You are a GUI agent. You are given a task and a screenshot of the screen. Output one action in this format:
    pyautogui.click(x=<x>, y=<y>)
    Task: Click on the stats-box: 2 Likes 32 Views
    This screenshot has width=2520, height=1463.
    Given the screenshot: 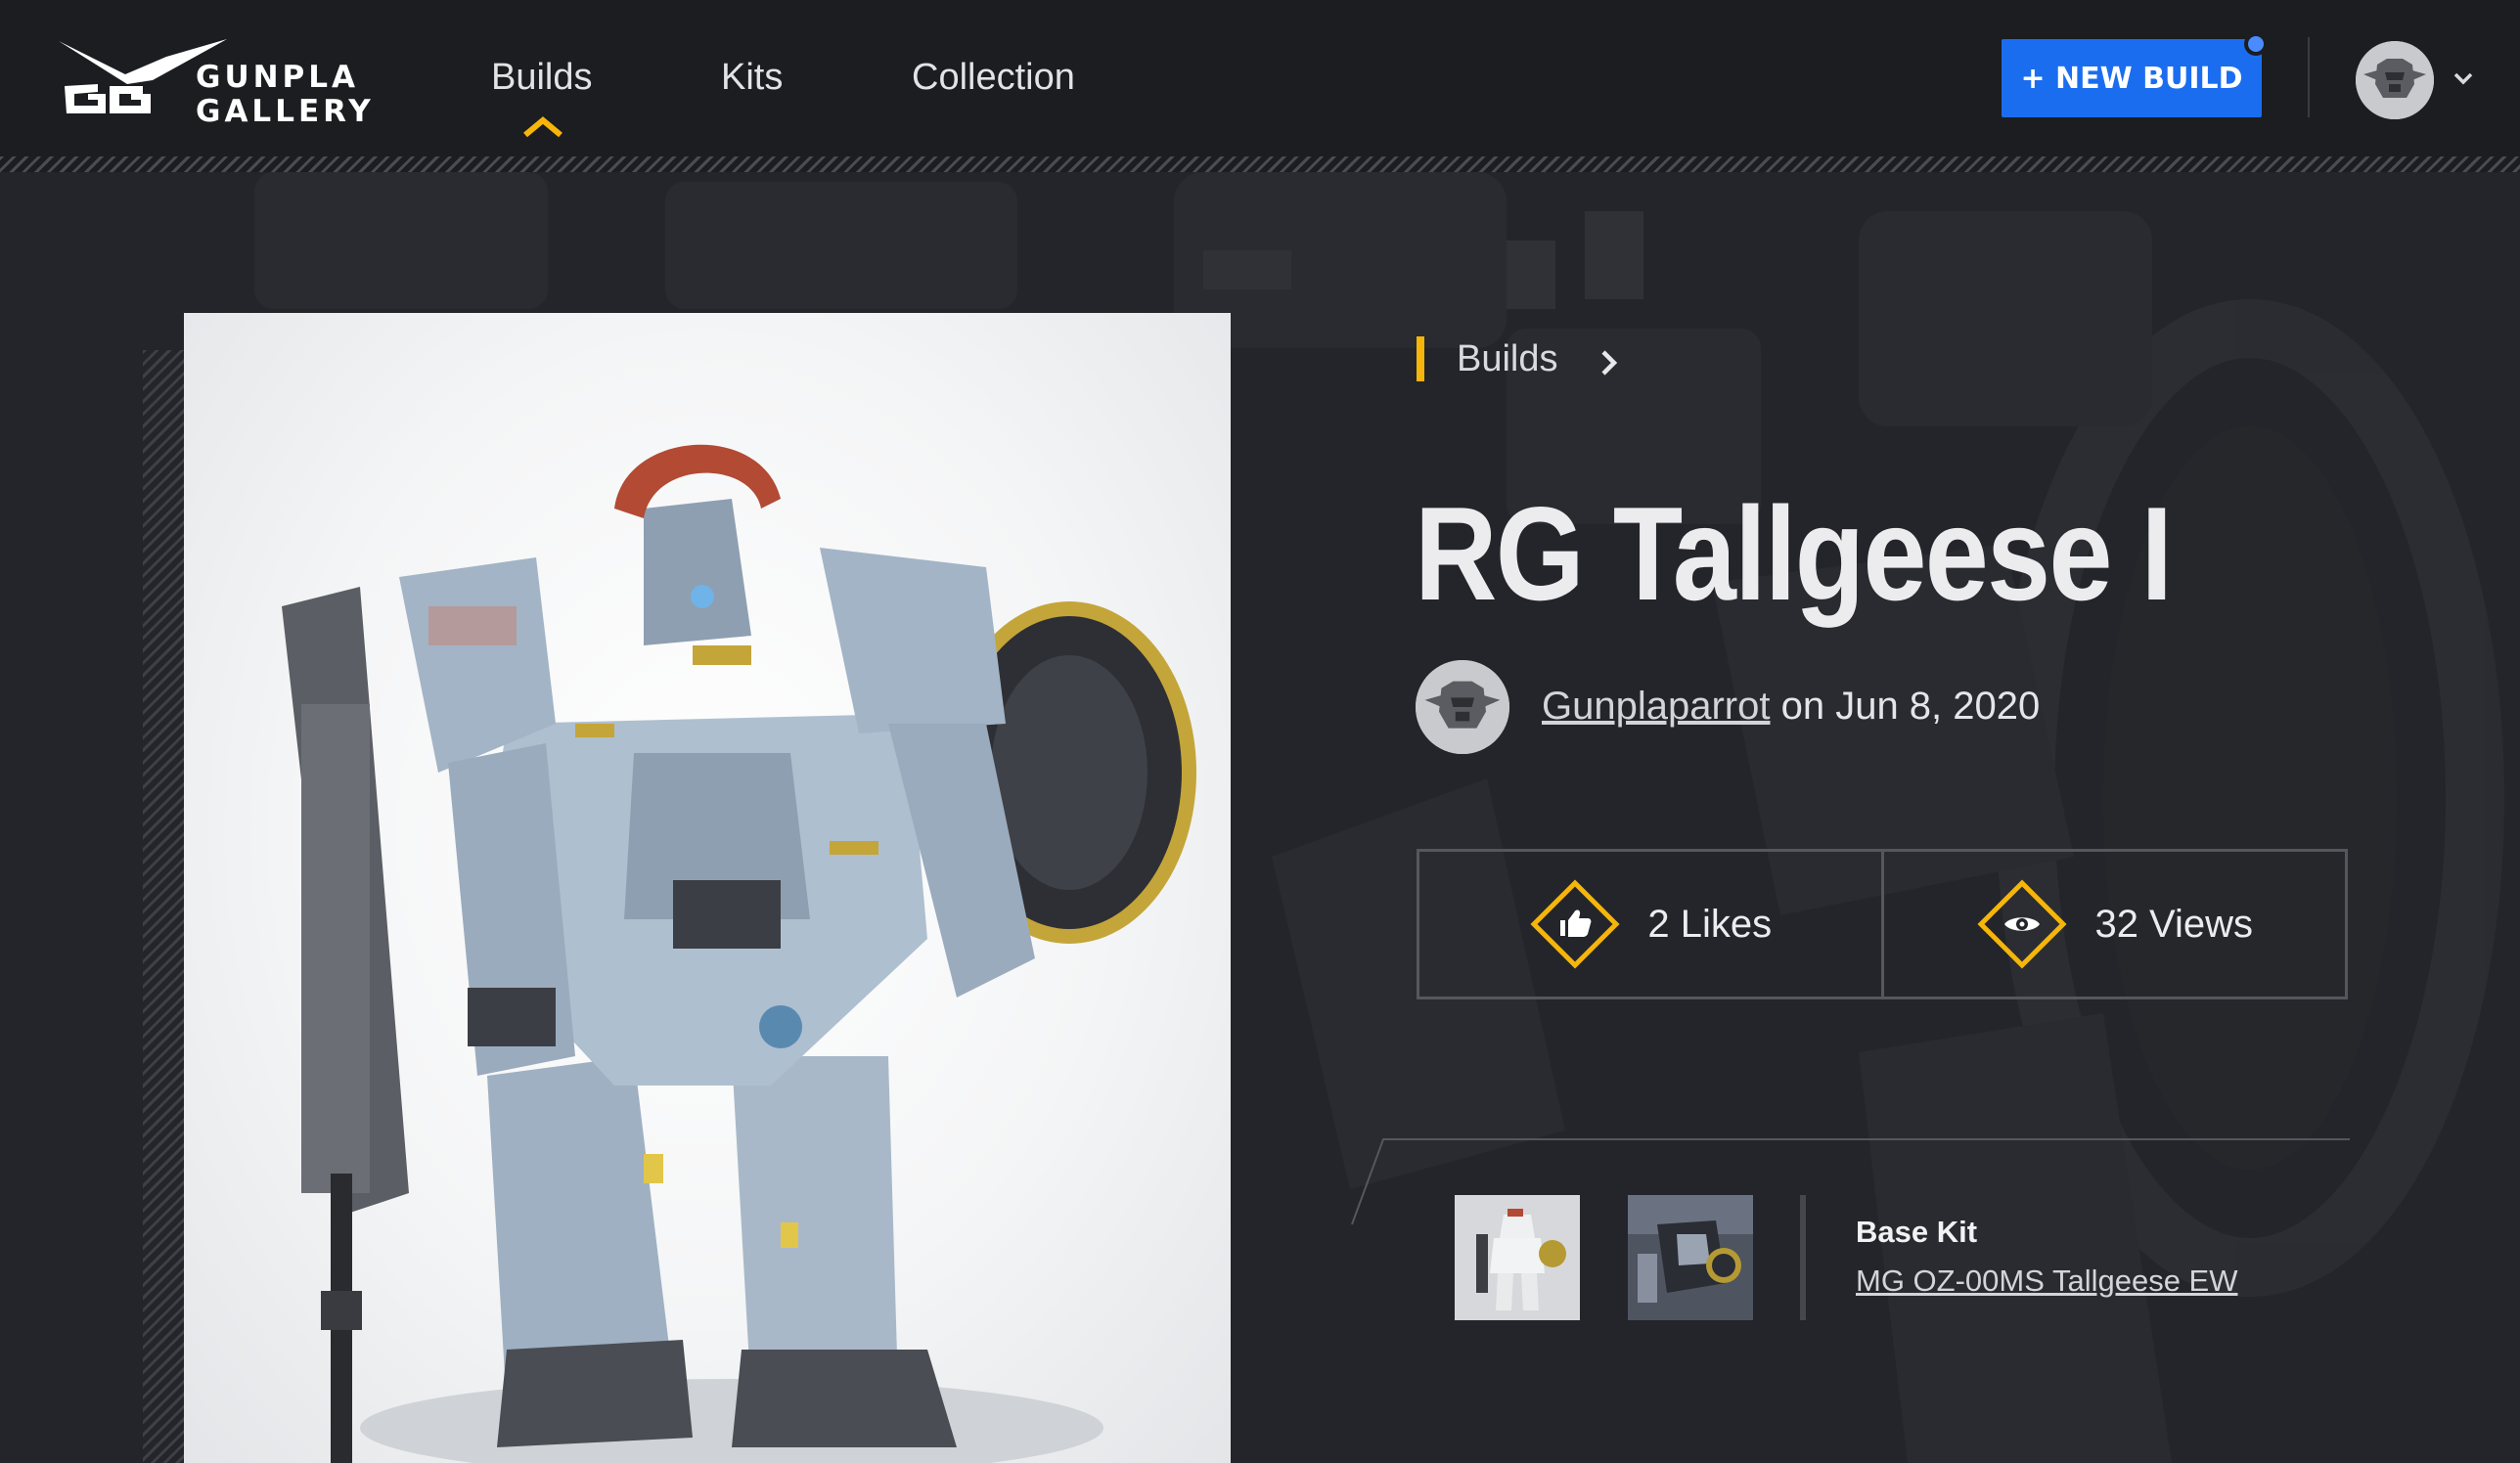 What is the action you would take?
    pyautogui.click(x=1882, y=924)
    